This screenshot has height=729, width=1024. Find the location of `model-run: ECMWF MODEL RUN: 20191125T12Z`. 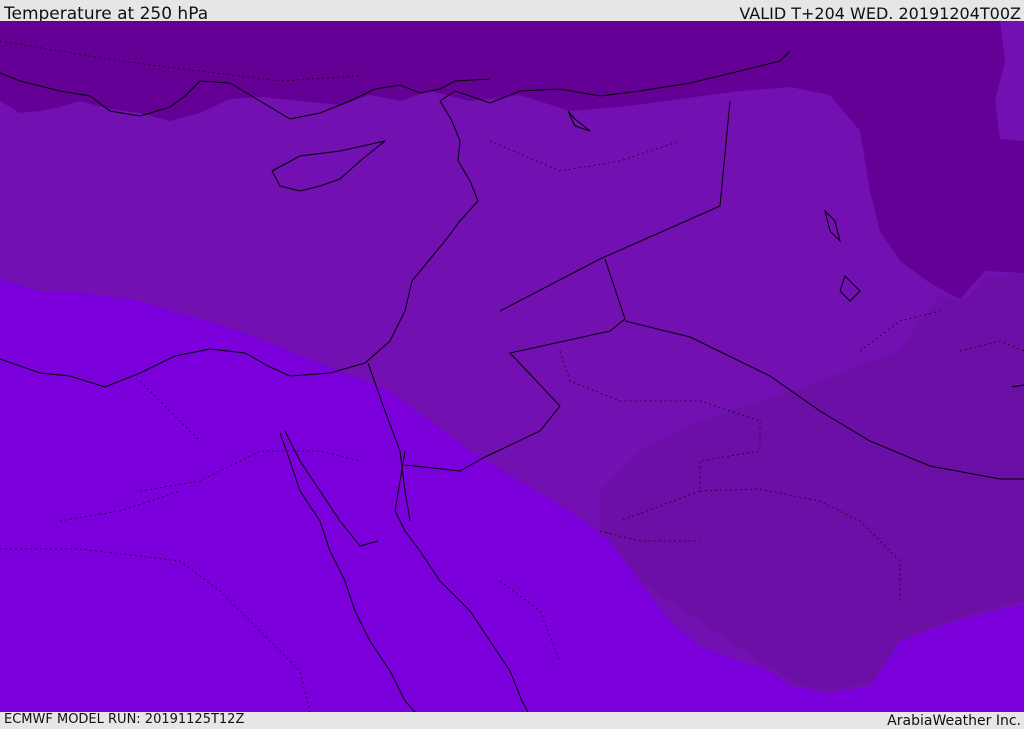

model-run: ECMWF MODEL RUN: 20191125T12Z is located at coordinates (124, 719).